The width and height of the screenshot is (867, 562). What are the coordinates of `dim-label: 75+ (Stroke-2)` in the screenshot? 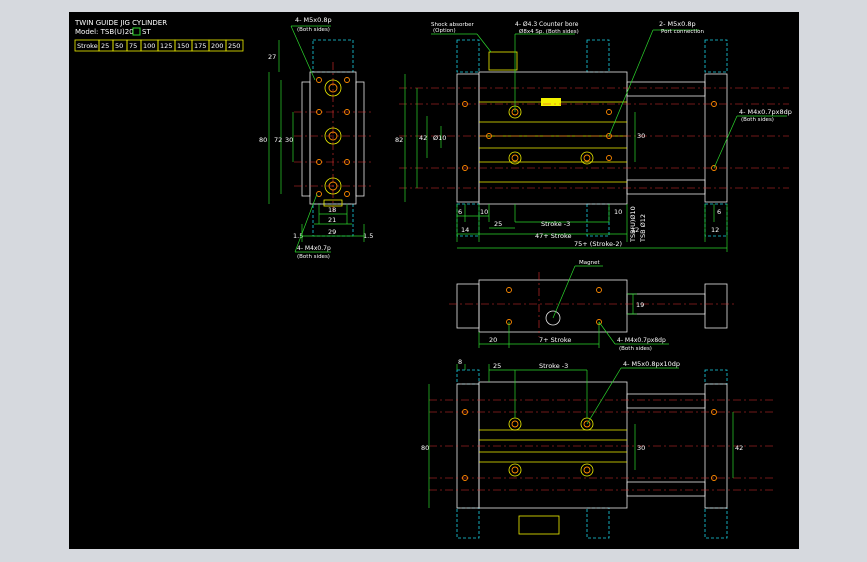 It's located at (598, 244).